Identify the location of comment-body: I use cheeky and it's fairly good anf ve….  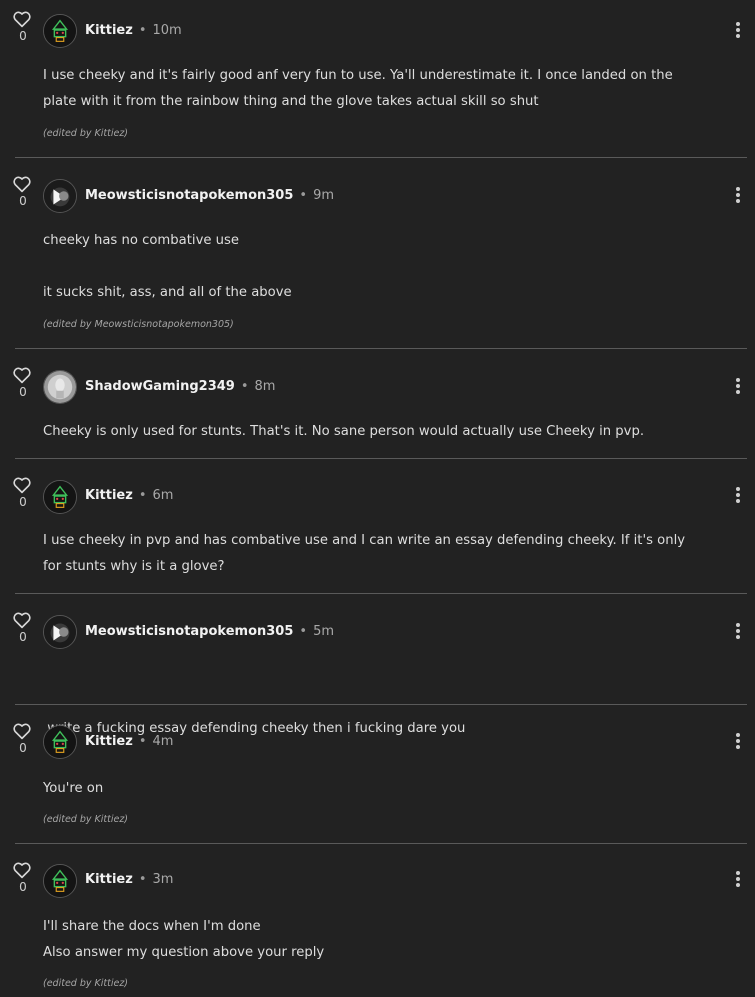
(383, 89).